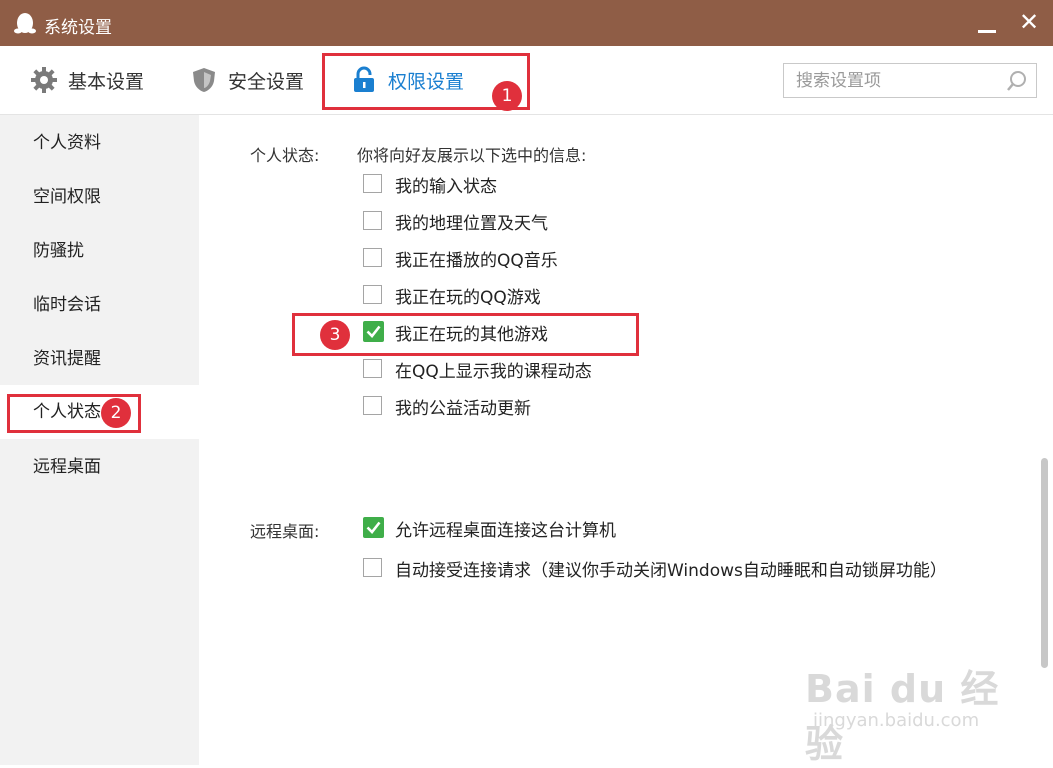 Image resolution: width=1053 pixels, height=768 pixels. Describe the element at coordinates (372, 183) in the screenshot. I see `checkbox-input-status` at that location.